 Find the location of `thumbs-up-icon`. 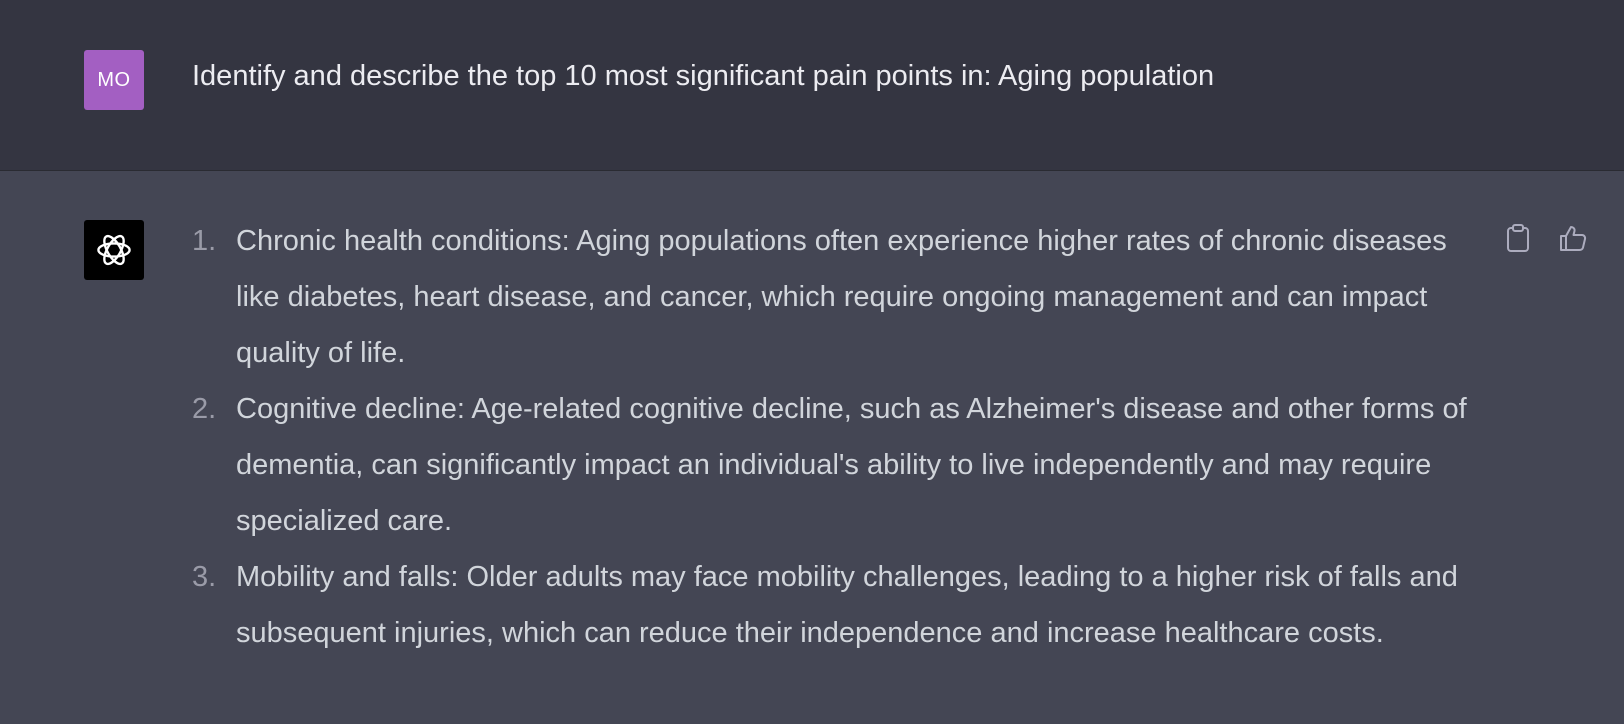

thumbs-up-icon is located at coordinates (1573, 238).